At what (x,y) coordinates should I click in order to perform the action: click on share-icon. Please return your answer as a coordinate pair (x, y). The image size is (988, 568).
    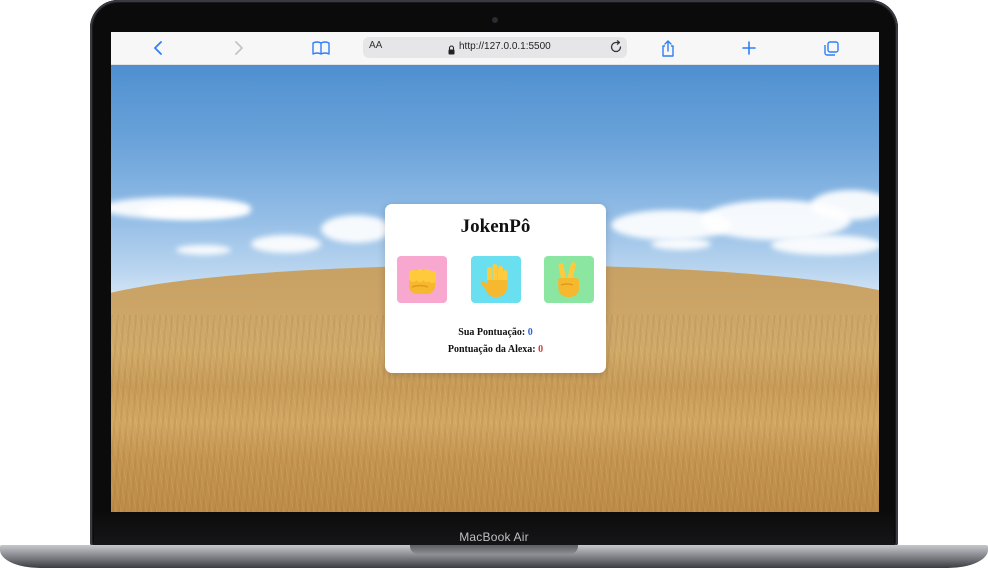
    Looking at the image, I should click on (668, 48).